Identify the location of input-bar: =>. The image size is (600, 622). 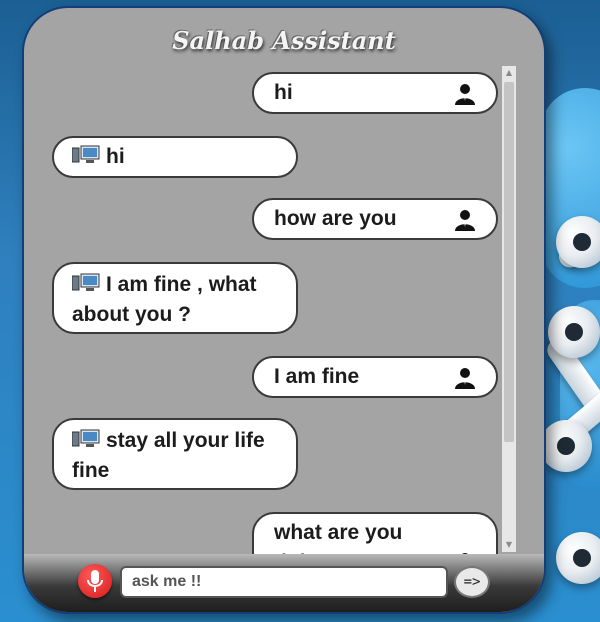
(284, 583).